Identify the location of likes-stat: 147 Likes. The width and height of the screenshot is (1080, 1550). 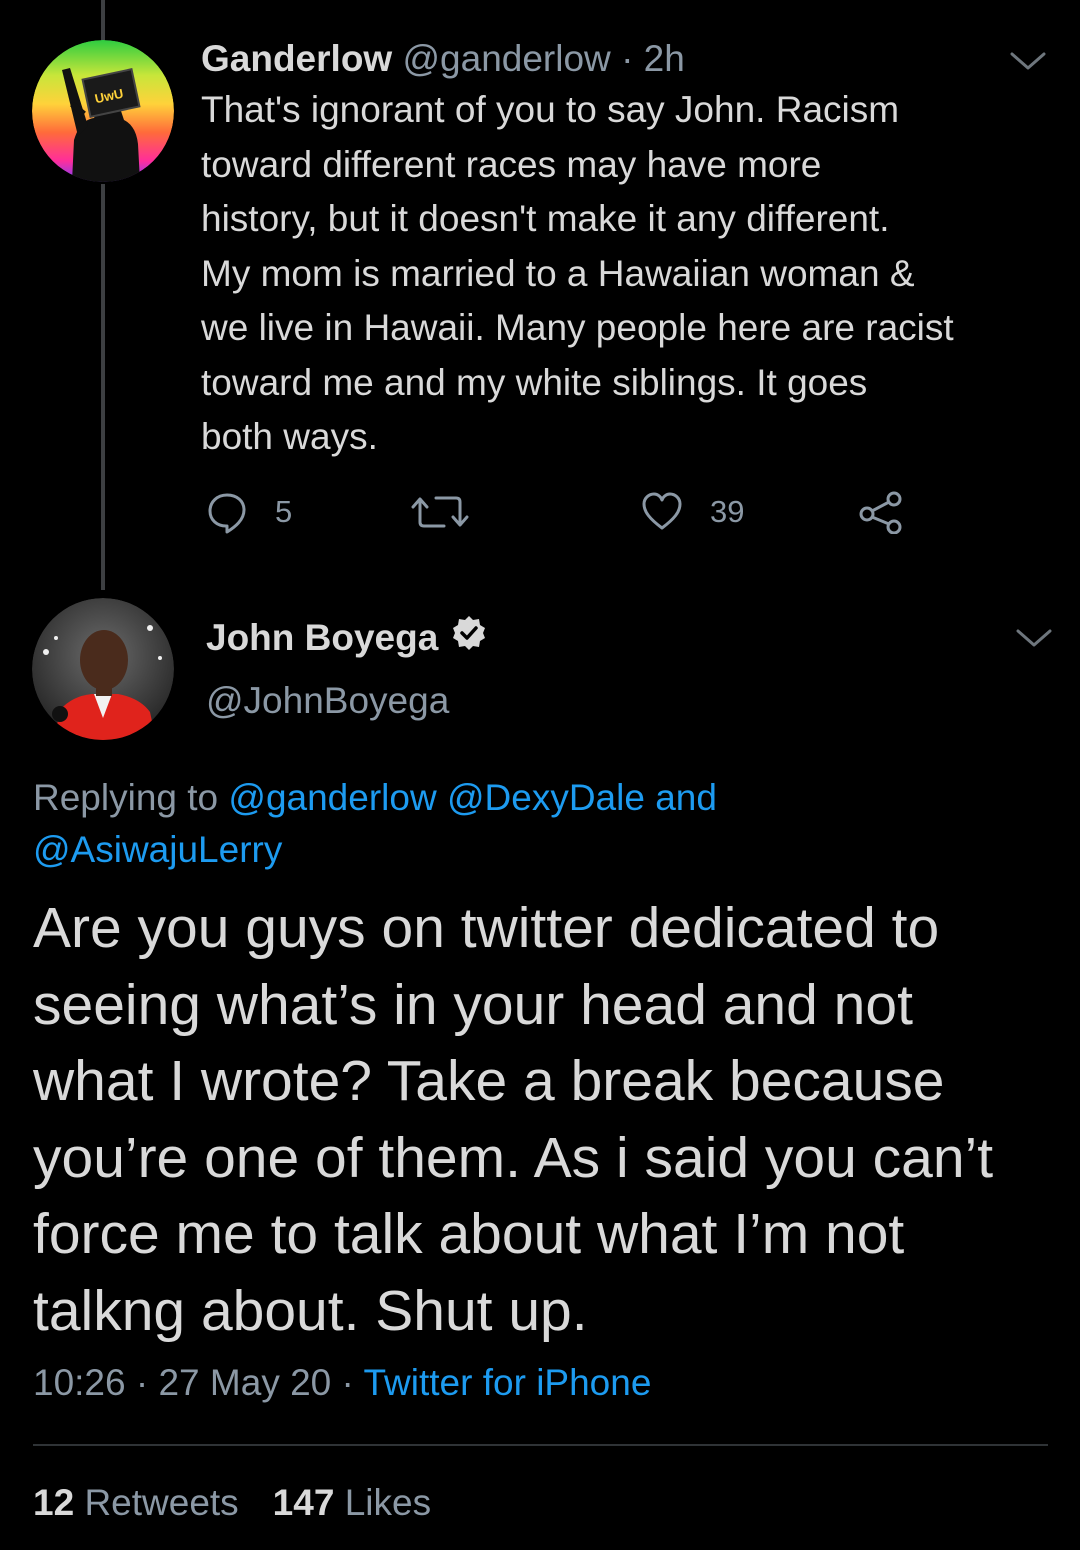
(352, 1502).